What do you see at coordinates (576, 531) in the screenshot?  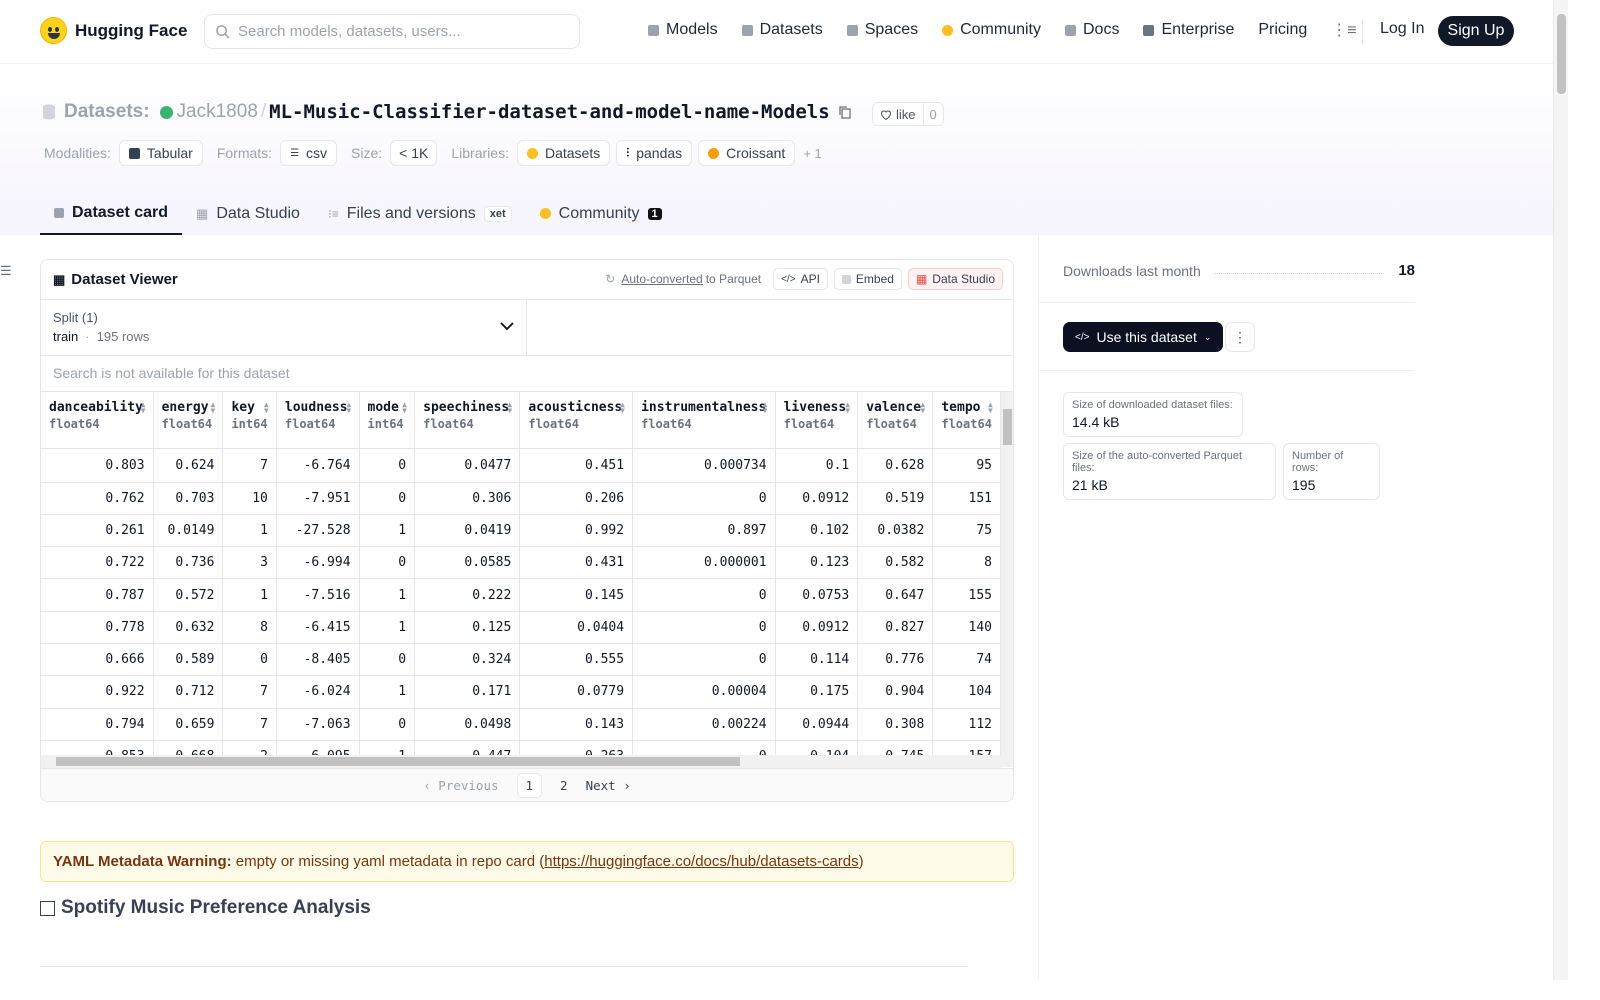 I see `table-cell: 0.992` at bounding box center [576, 531].